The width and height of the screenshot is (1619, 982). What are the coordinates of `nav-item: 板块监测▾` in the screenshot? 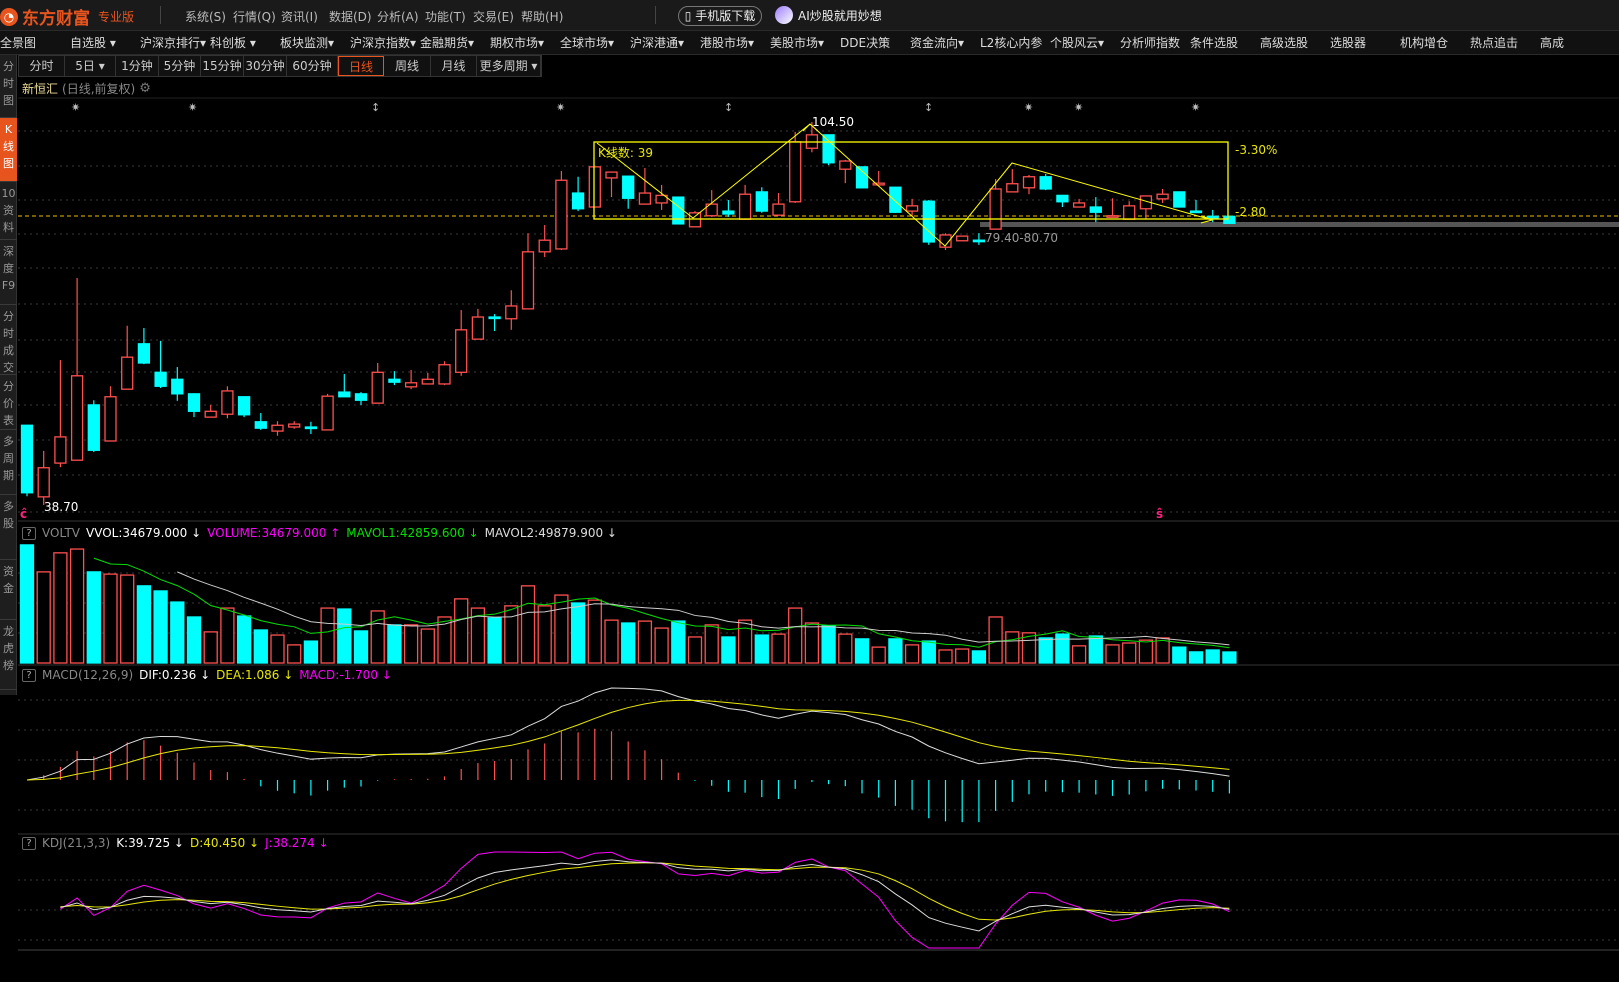 It's located at (315, 42).